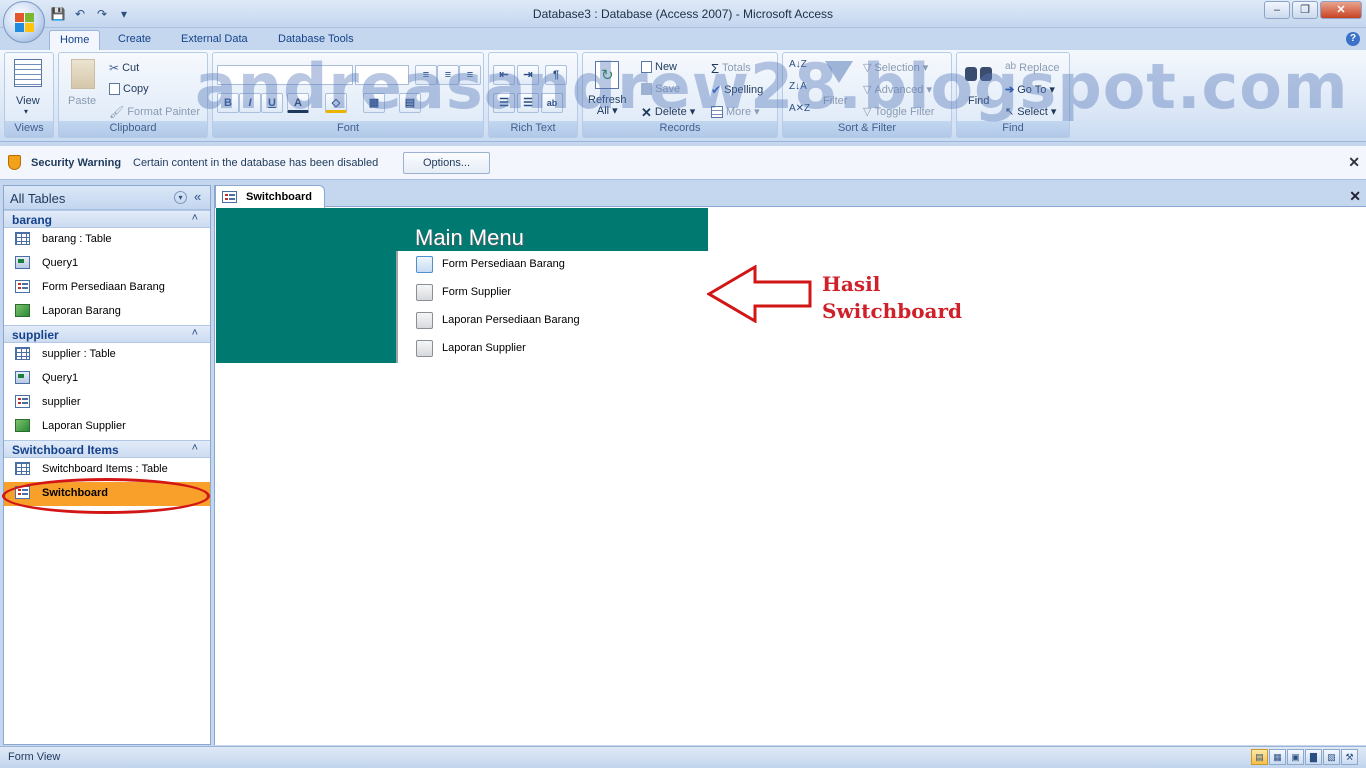 This screenshot has width=1366, height=768. I want to click on view-icon, so click(28, 73).